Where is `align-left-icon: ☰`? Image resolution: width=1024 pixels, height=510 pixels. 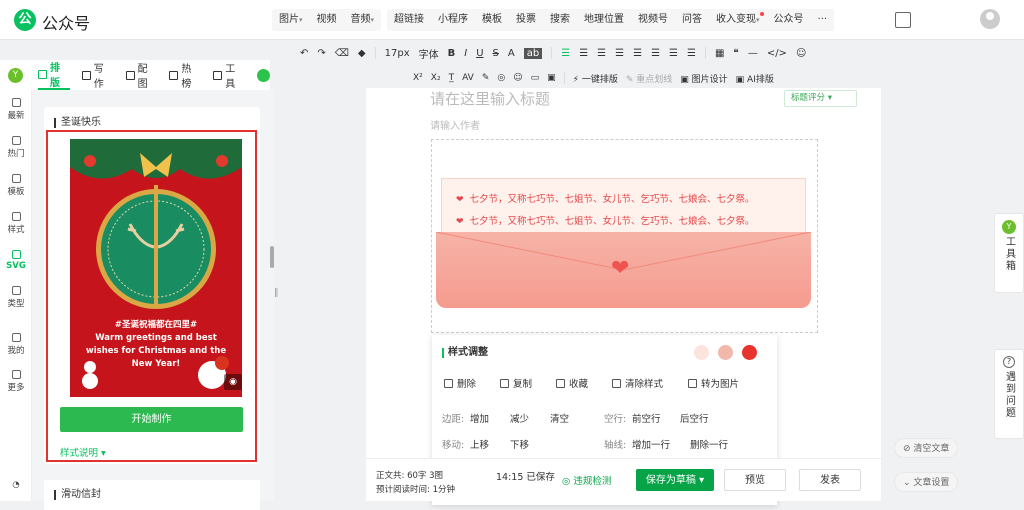
align-left-icon: ☰ is located at coordinates (565, 53).